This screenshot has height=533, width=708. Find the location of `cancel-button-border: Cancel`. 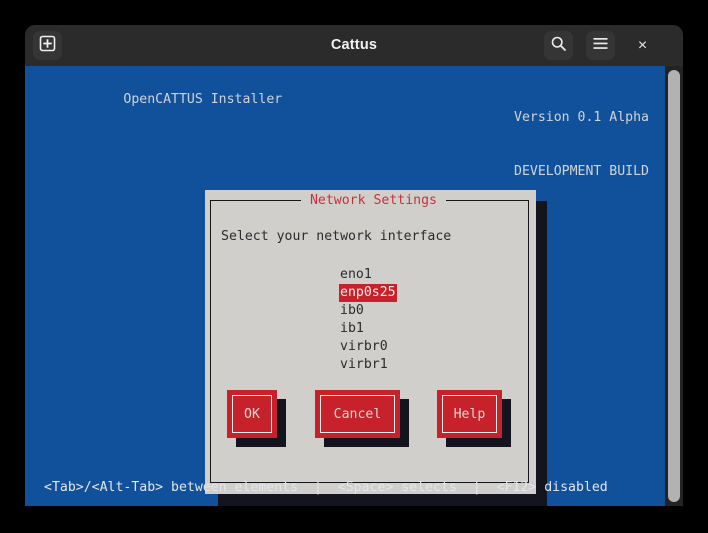

cancel-button-border: Cancel is located at coordinates (357, 414).